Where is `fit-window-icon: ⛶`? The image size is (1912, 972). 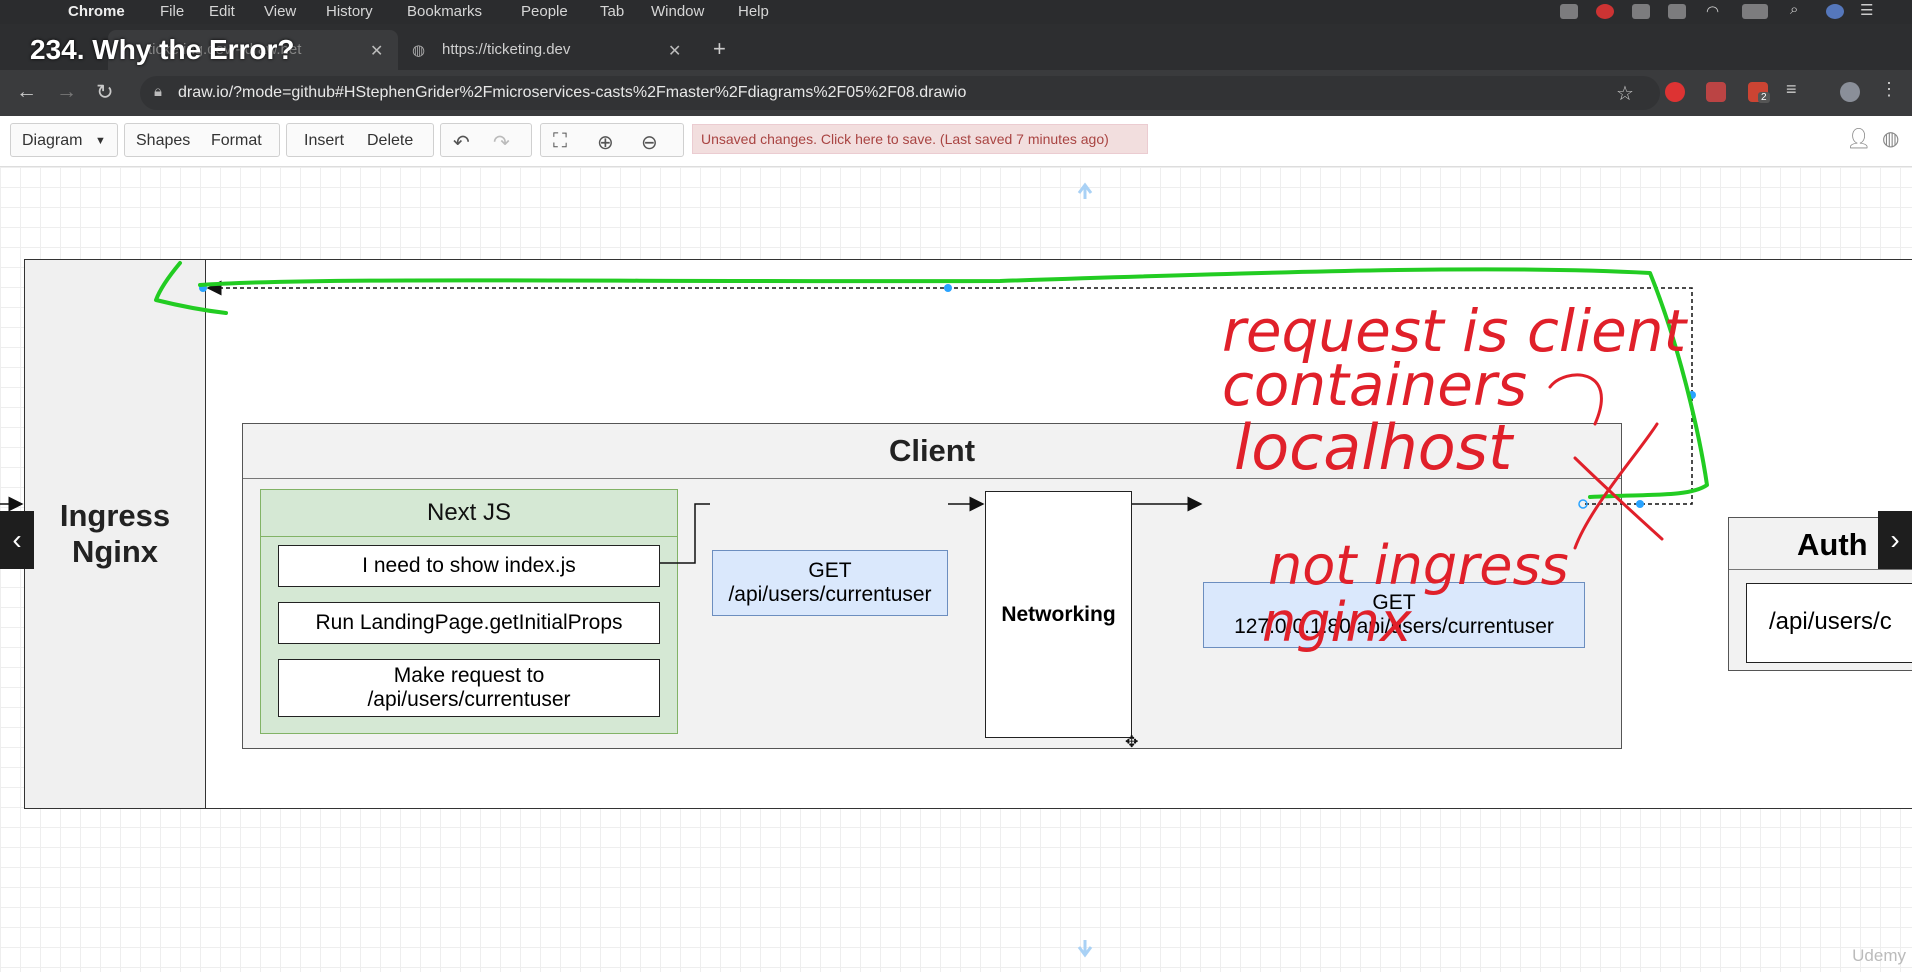
fit-window-icon: ⛶ is located at coordinates (560, 141).